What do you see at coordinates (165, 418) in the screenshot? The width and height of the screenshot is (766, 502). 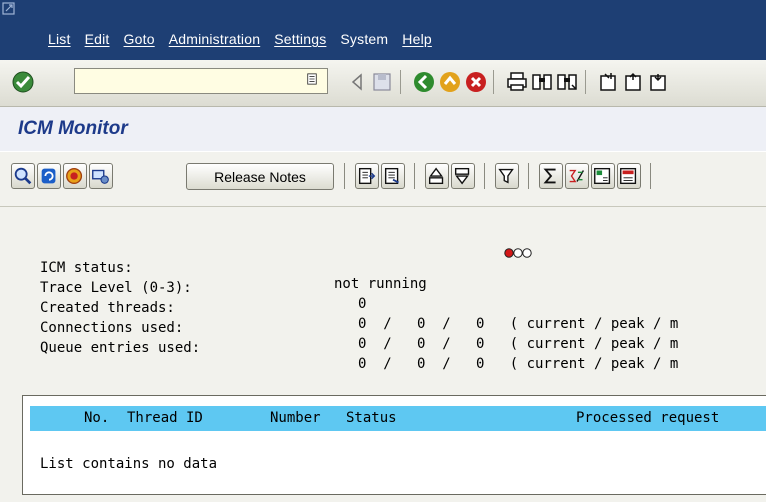 I see `column-thread-id: Thread ID` at bounding box center [165, 418].